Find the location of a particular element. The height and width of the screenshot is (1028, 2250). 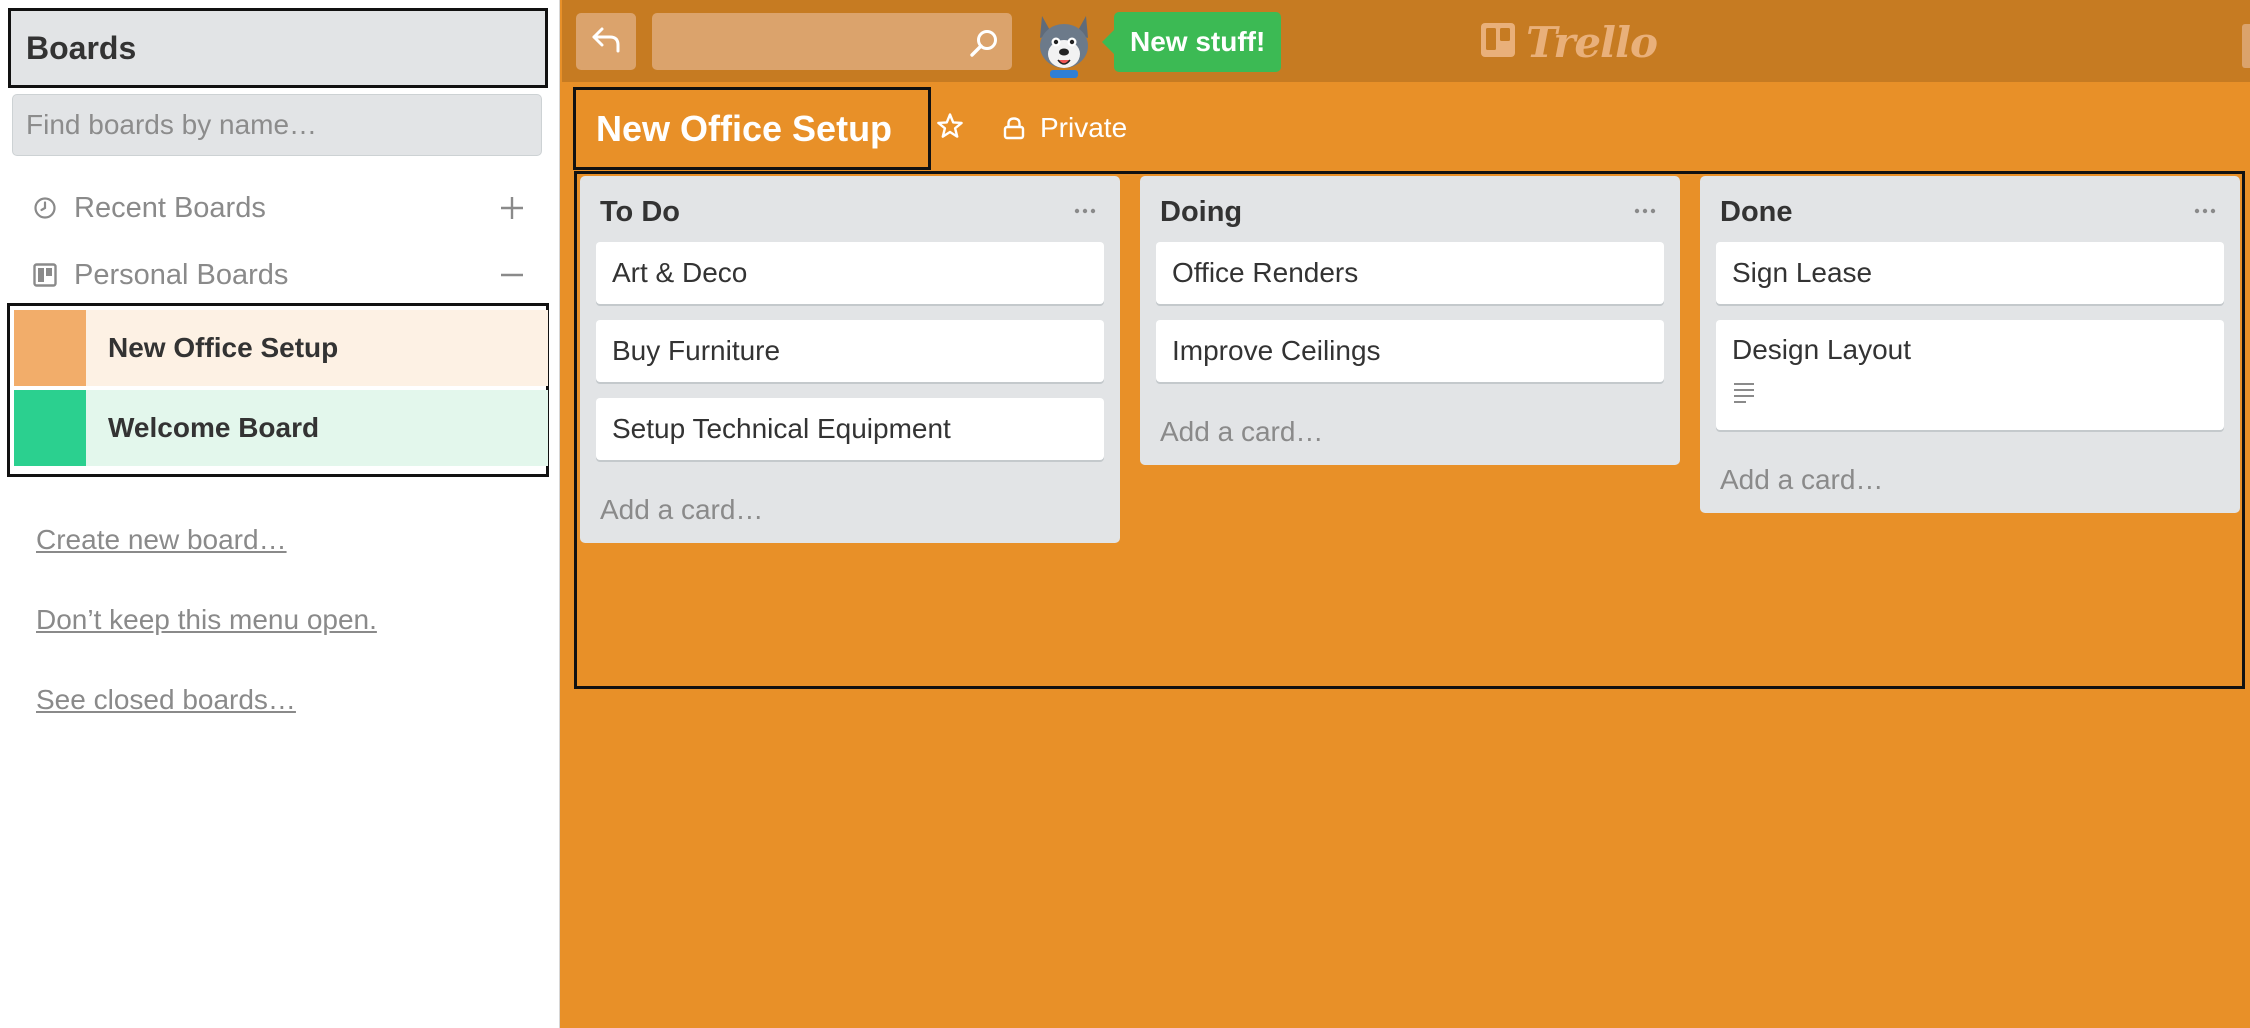

plus-icon is located at coordinates (512, 208).